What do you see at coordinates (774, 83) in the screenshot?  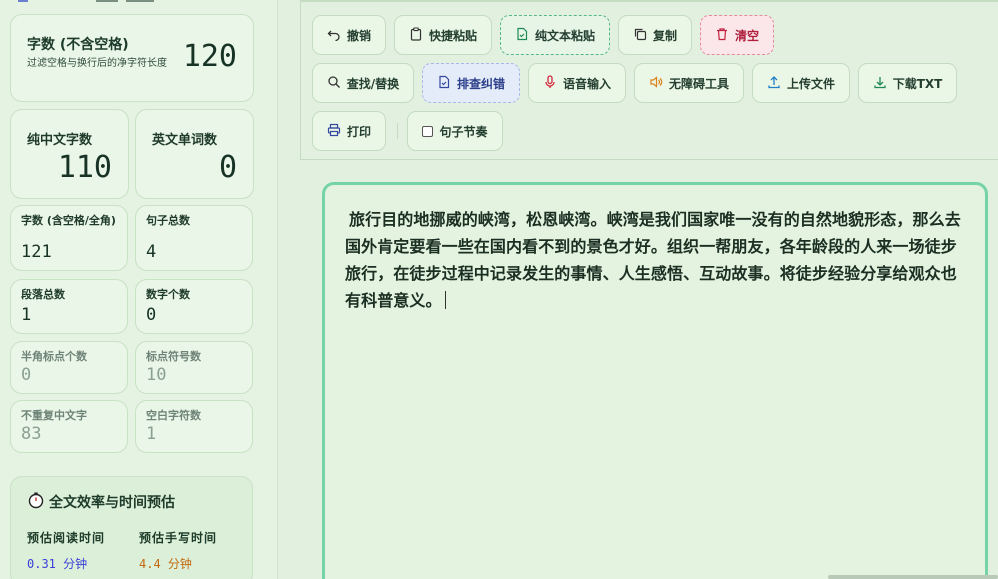 I see `upload-icon` at bounding box center [774, 83].